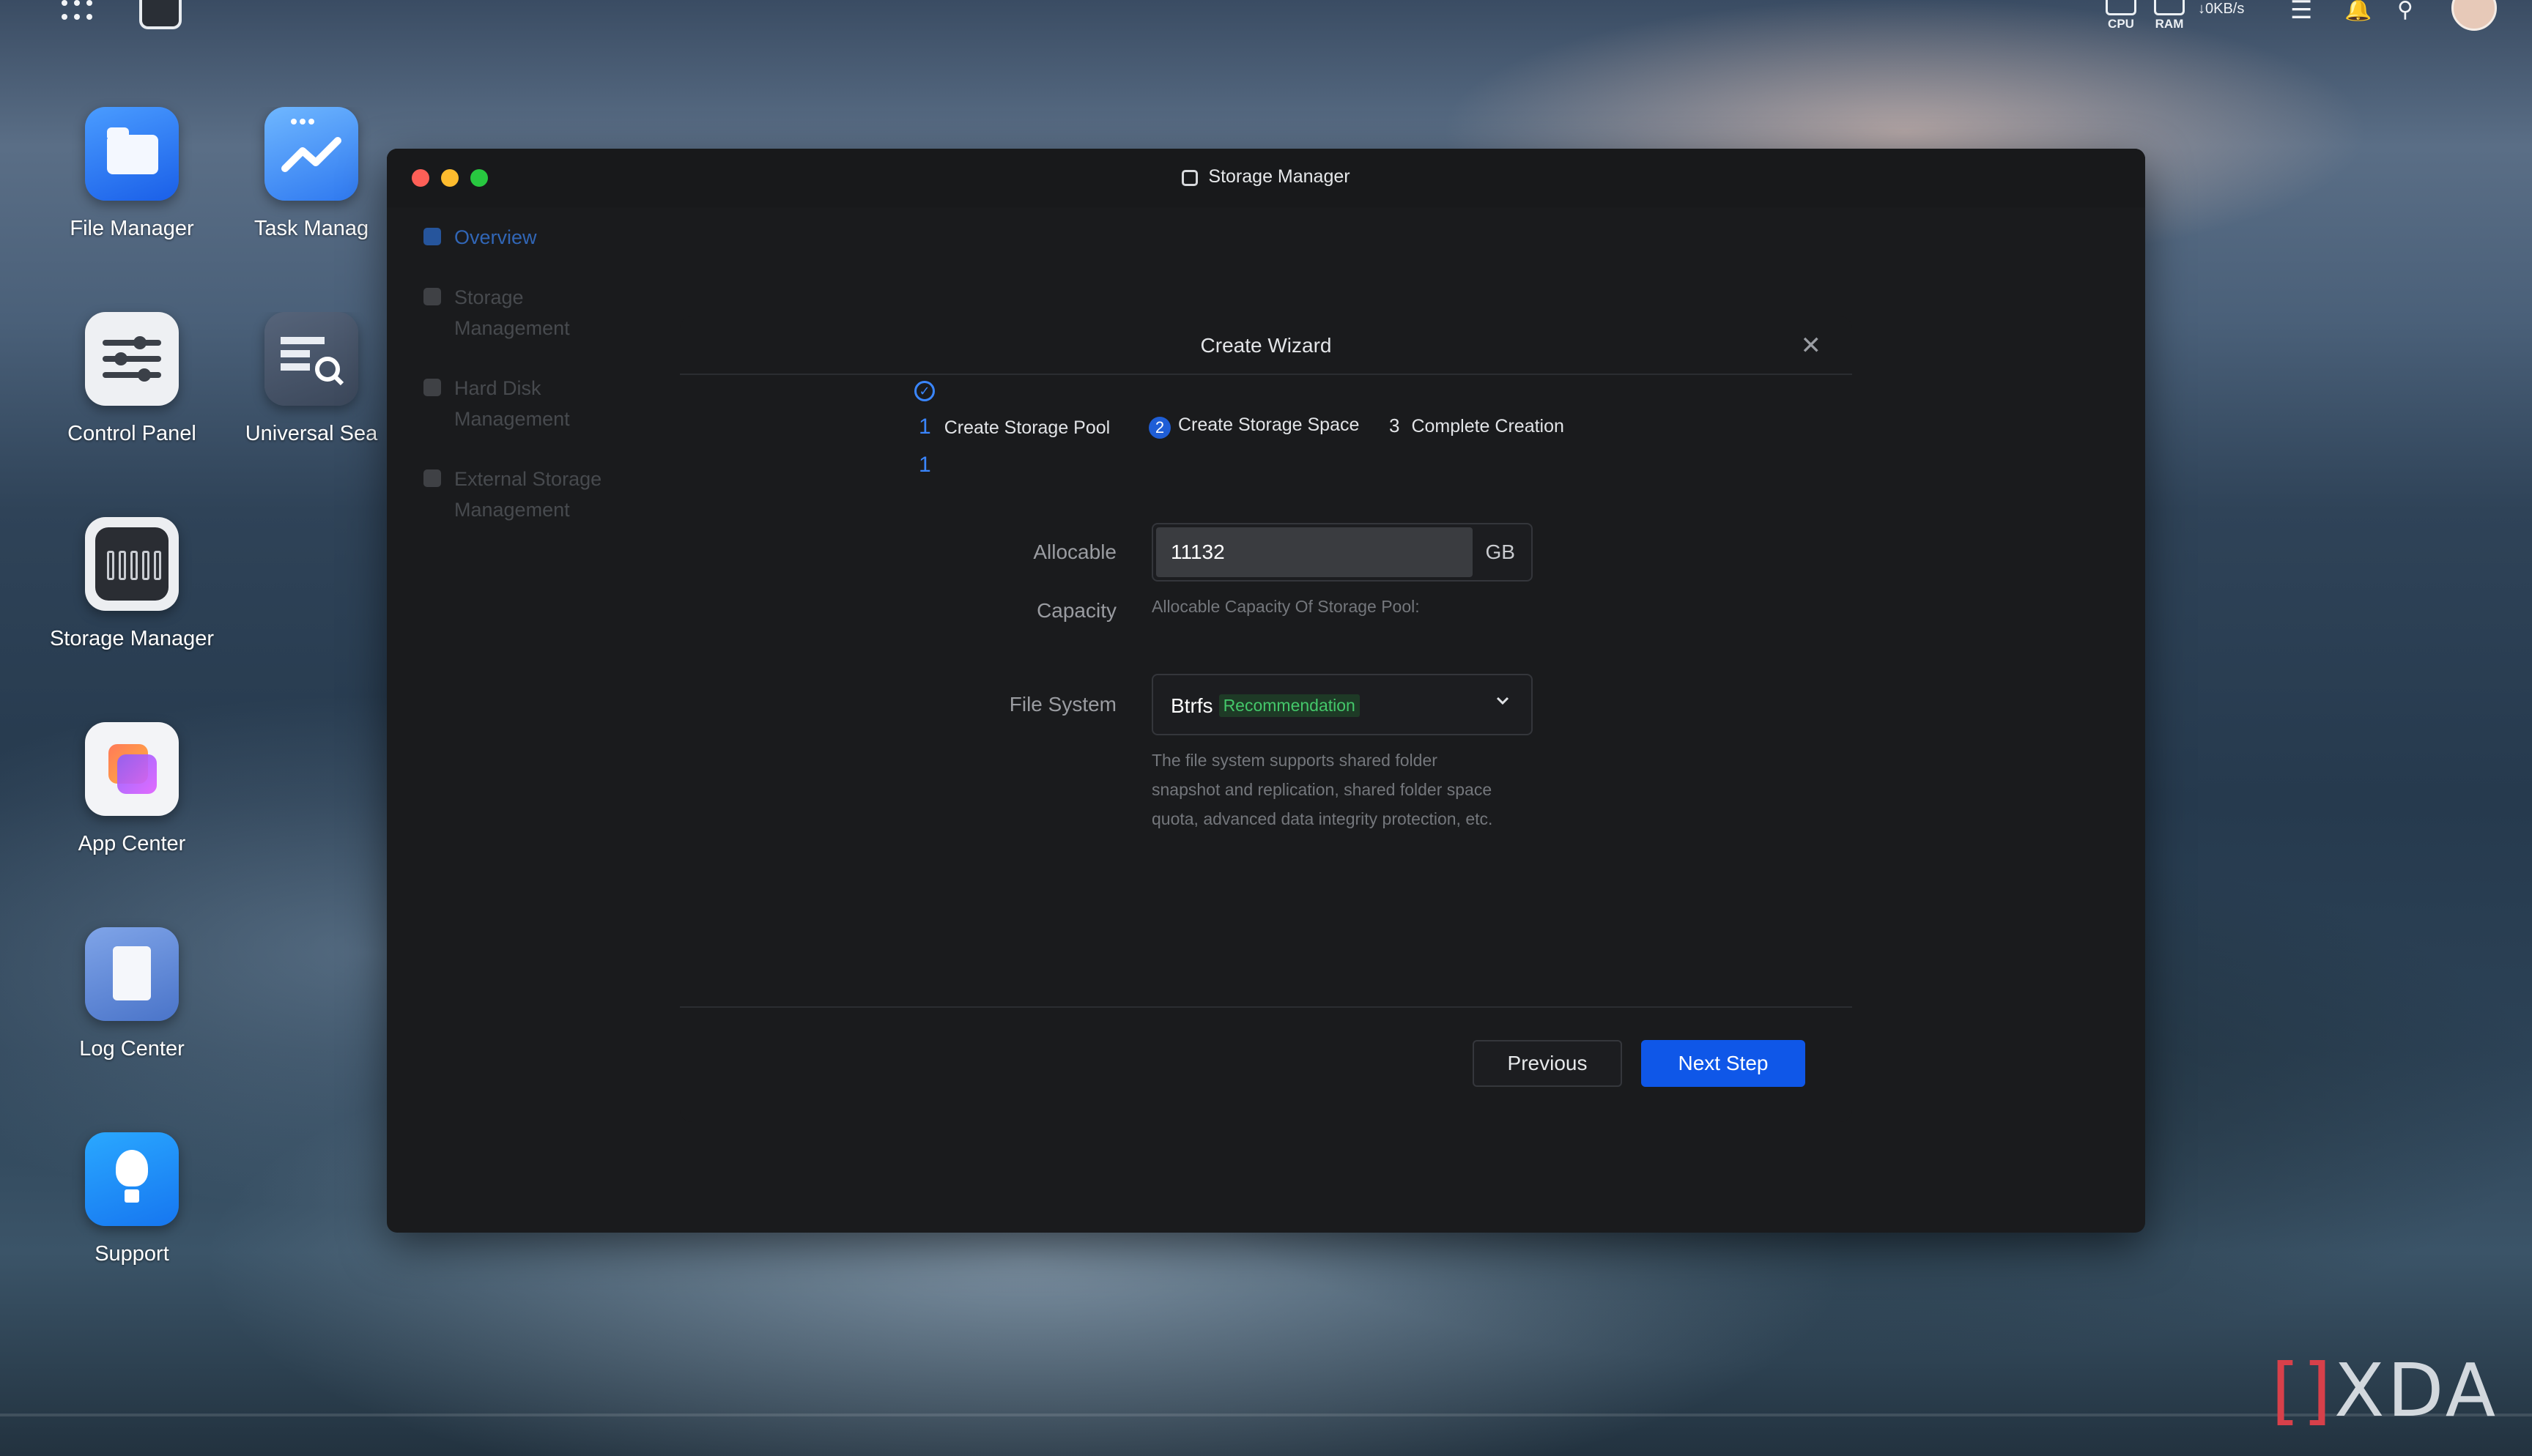 This screenshot has width=2532, height=1456. I want to click on cpu-monitor: CPU, so click(2121, 16).